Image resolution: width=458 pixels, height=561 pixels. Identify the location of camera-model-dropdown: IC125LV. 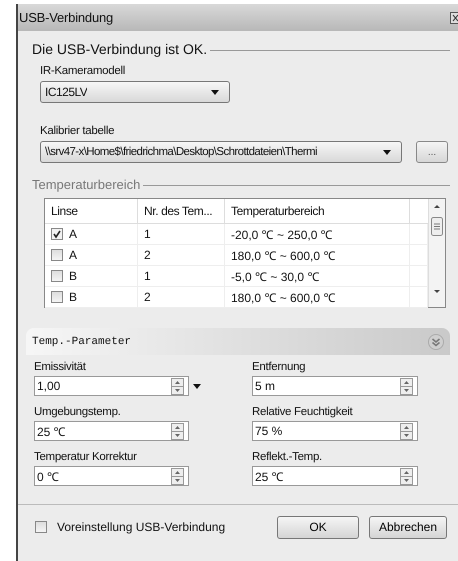
(135, 92).